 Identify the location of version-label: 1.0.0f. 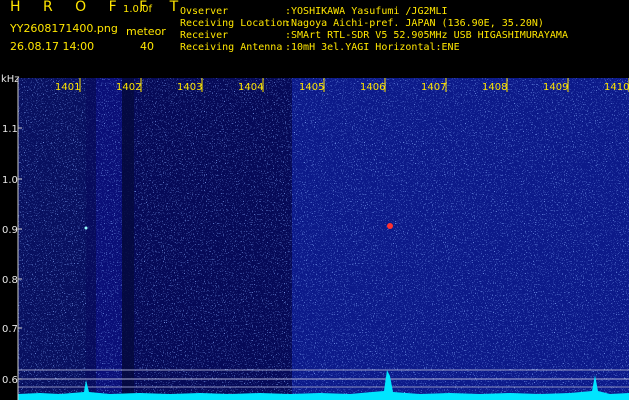
(137, 9).